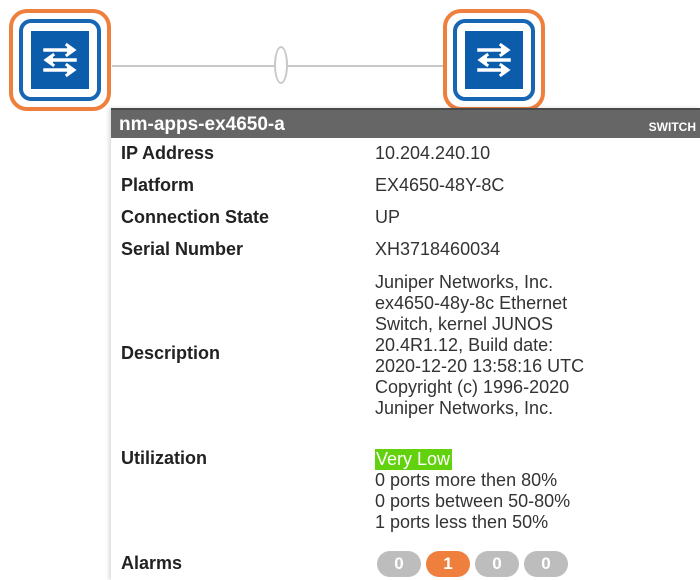 The image size is (700, 580). I want to click on platform-row: Platform EX4650-48Y-8C, so click(405, 188).